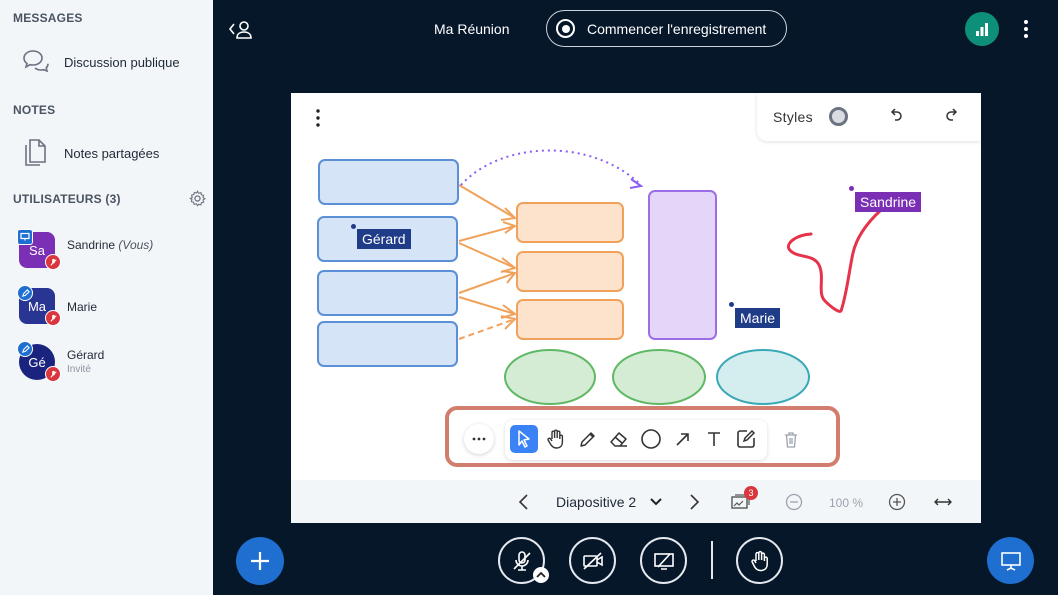  I want to click on cursor-pointer-gerard, so click(353, 226).